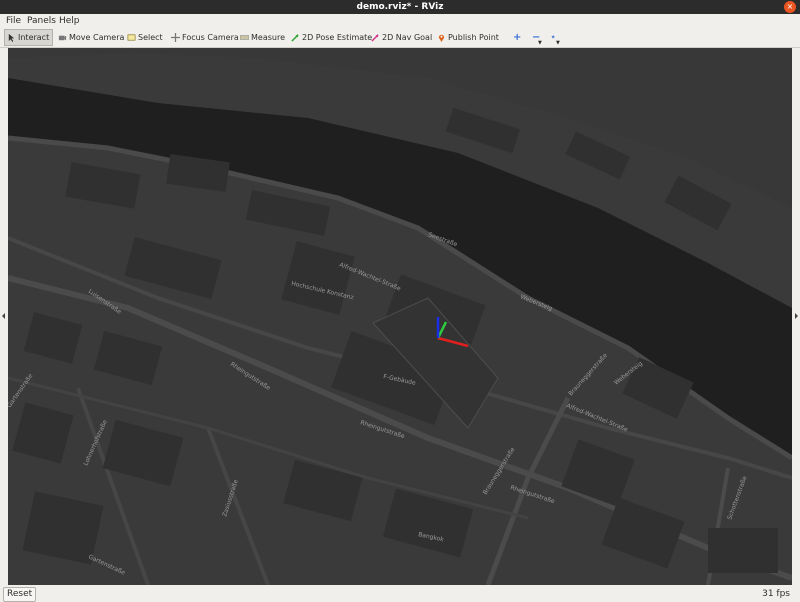 The height and width of the screenshot is (602, 800). Describe the element at coordinates (97, 37) in the screenshot. I see `move-camera-label: Move Camera` at that location.